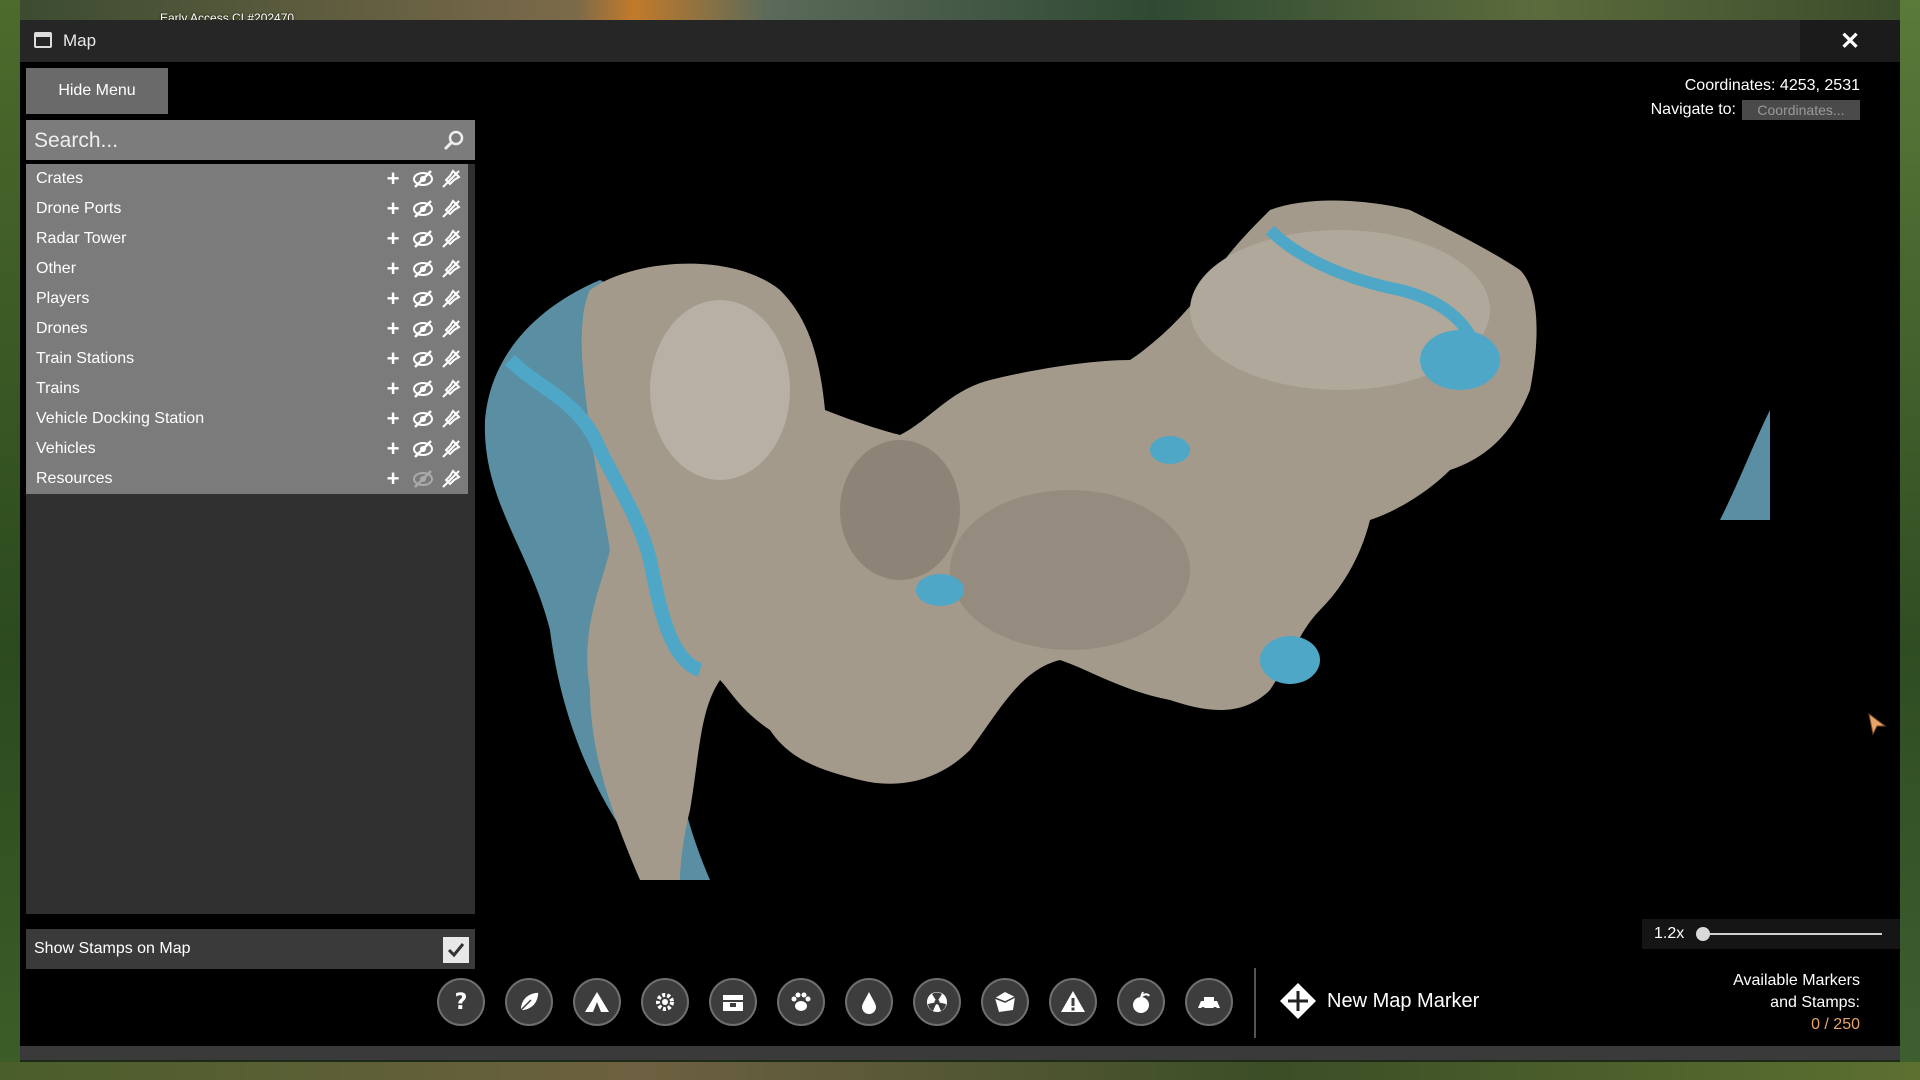 Image resolution: width=1920 pixels, height=1080 pixels. What do you see at coordinates (247, 449) in the screenshot?
I see `category-item: Vehicles +` at bounding box center [247, 449].